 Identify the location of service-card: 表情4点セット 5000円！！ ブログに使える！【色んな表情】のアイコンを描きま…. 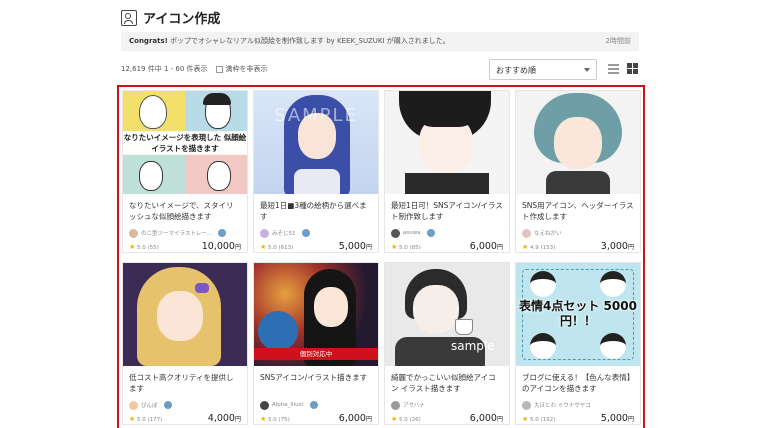
(578, 343).